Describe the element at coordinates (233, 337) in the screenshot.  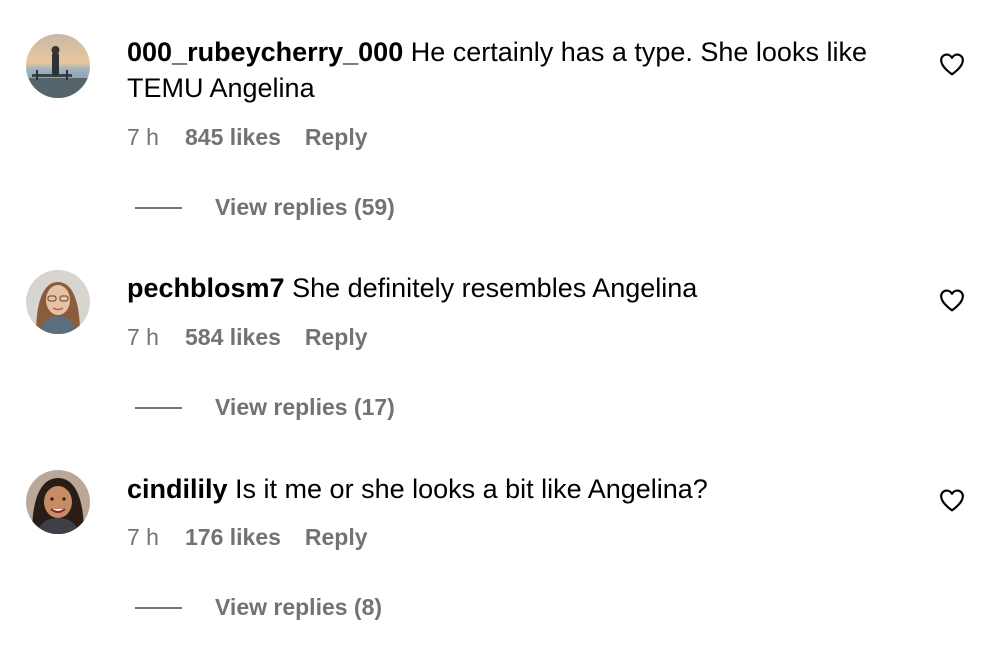
I see `comment-likes-count: 584 likes` at that location.